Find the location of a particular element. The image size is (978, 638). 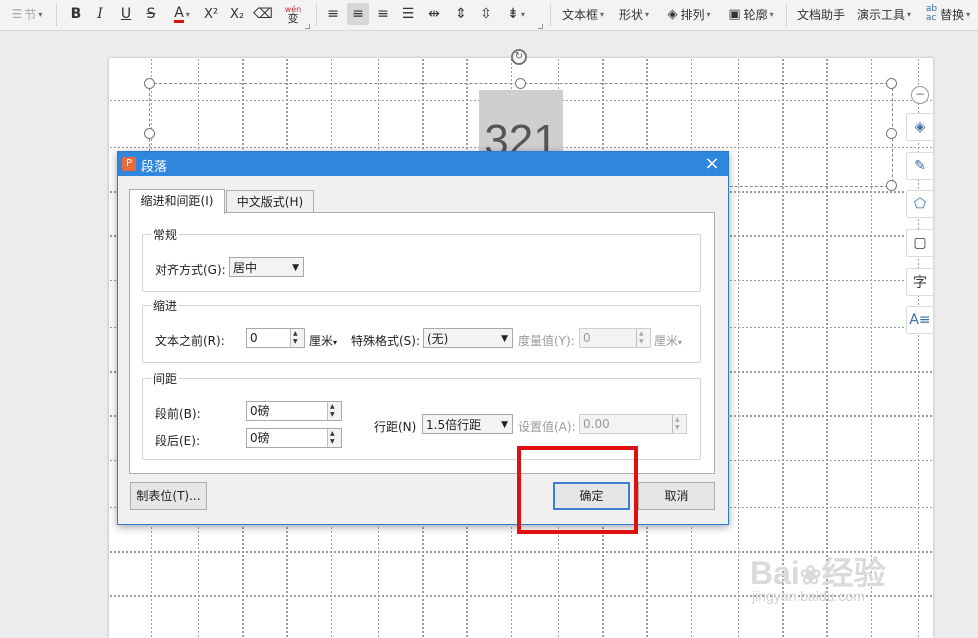

line-spacing-label: 行距(N) is located at coordinates (395, 427).